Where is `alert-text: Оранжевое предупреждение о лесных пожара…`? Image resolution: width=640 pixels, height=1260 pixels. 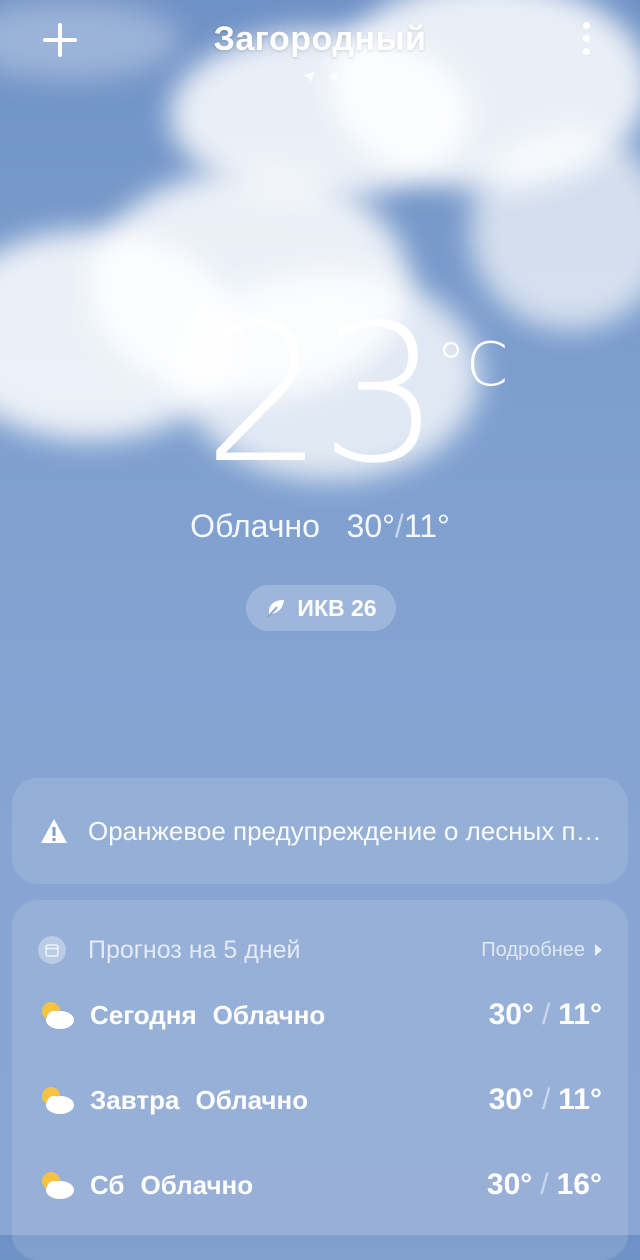
alert-text: Оранжевое предупреждение о лесных пожара… is located at coordinates (345, 830).